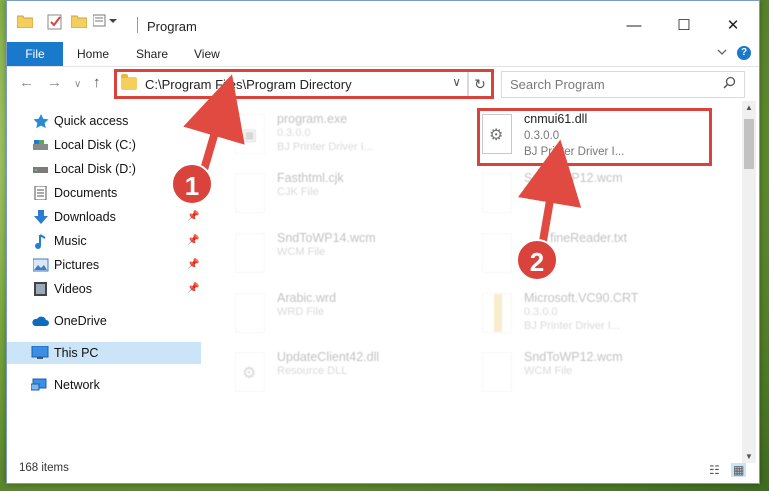 The image size is (769, 491). What do you see at coordinates (537, 260) in the screenshot?
I see `step-badge-2: 2` at bounding box center [537, 260].